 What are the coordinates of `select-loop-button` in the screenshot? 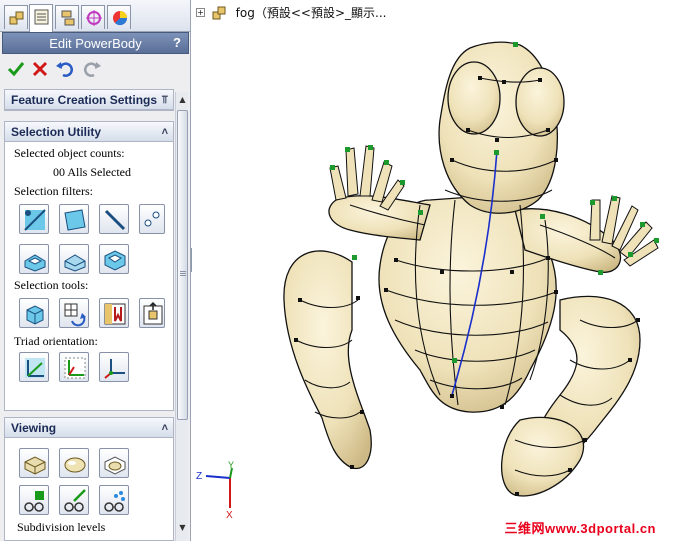 It's located at (152, 313).